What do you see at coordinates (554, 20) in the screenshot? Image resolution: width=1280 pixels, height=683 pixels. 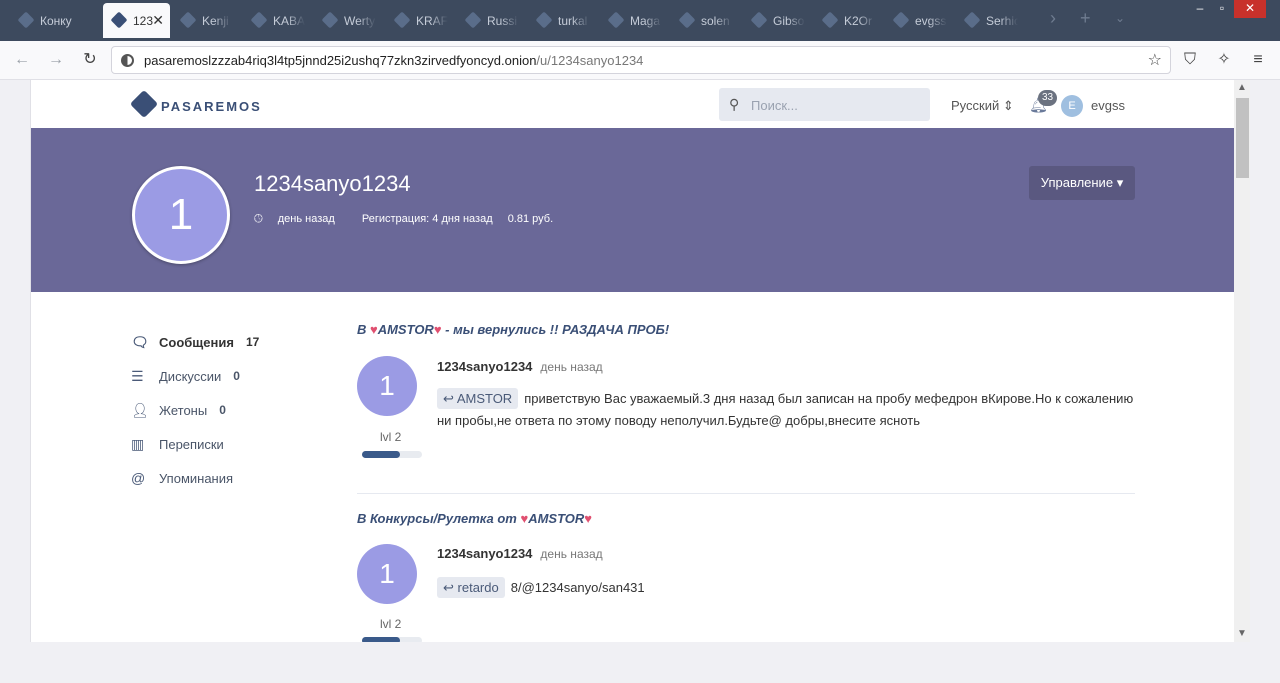 I see `browser-tab: turkal` at bounding box center [554, 20].